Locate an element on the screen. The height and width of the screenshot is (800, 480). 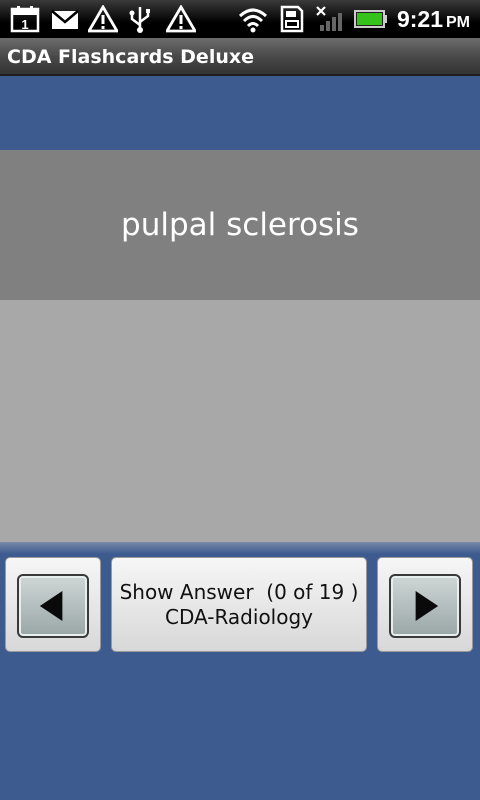
title-bar: CDA Flashcards Deluxe is located at coordinates (240, 57).